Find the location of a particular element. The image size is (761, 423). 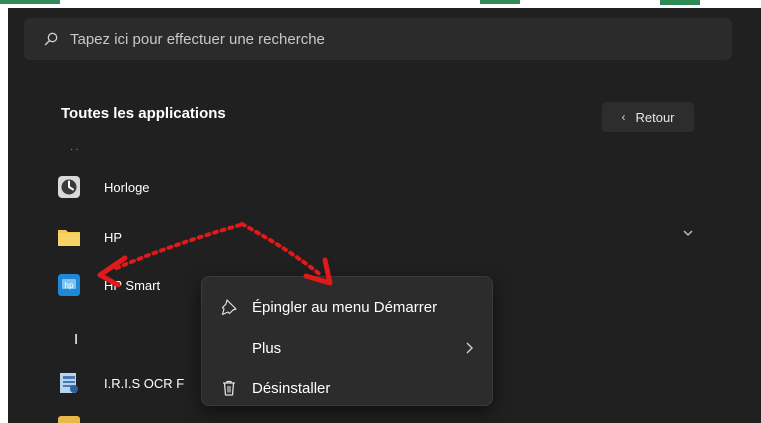

menu-item-label: Épingler au menu Démarrer is located at coordinates (345, 307).